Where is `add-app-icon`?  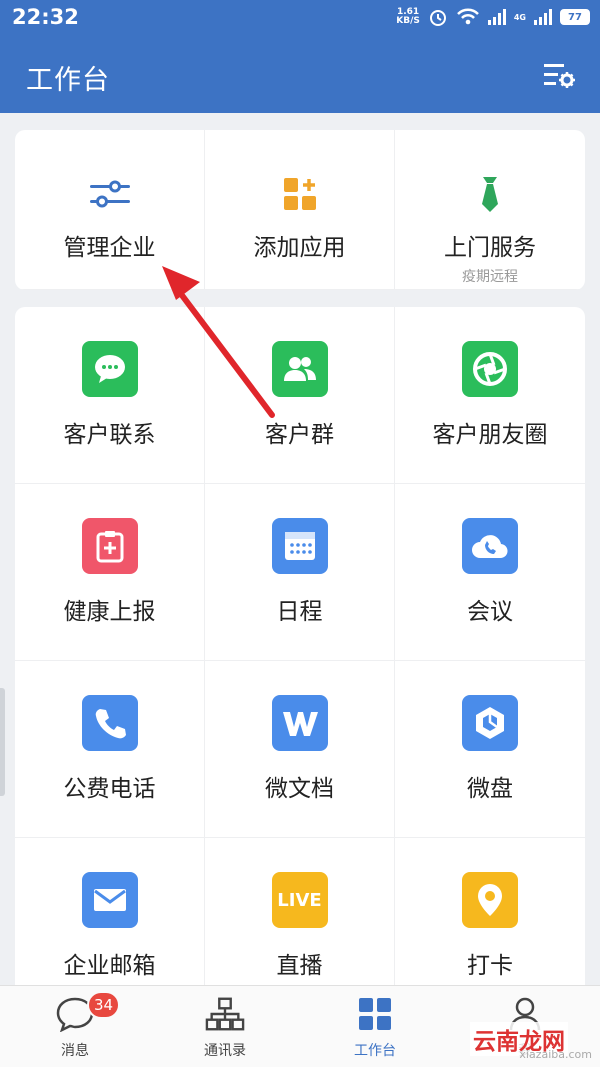 add-app-icon is located at coordinates (300, 194).